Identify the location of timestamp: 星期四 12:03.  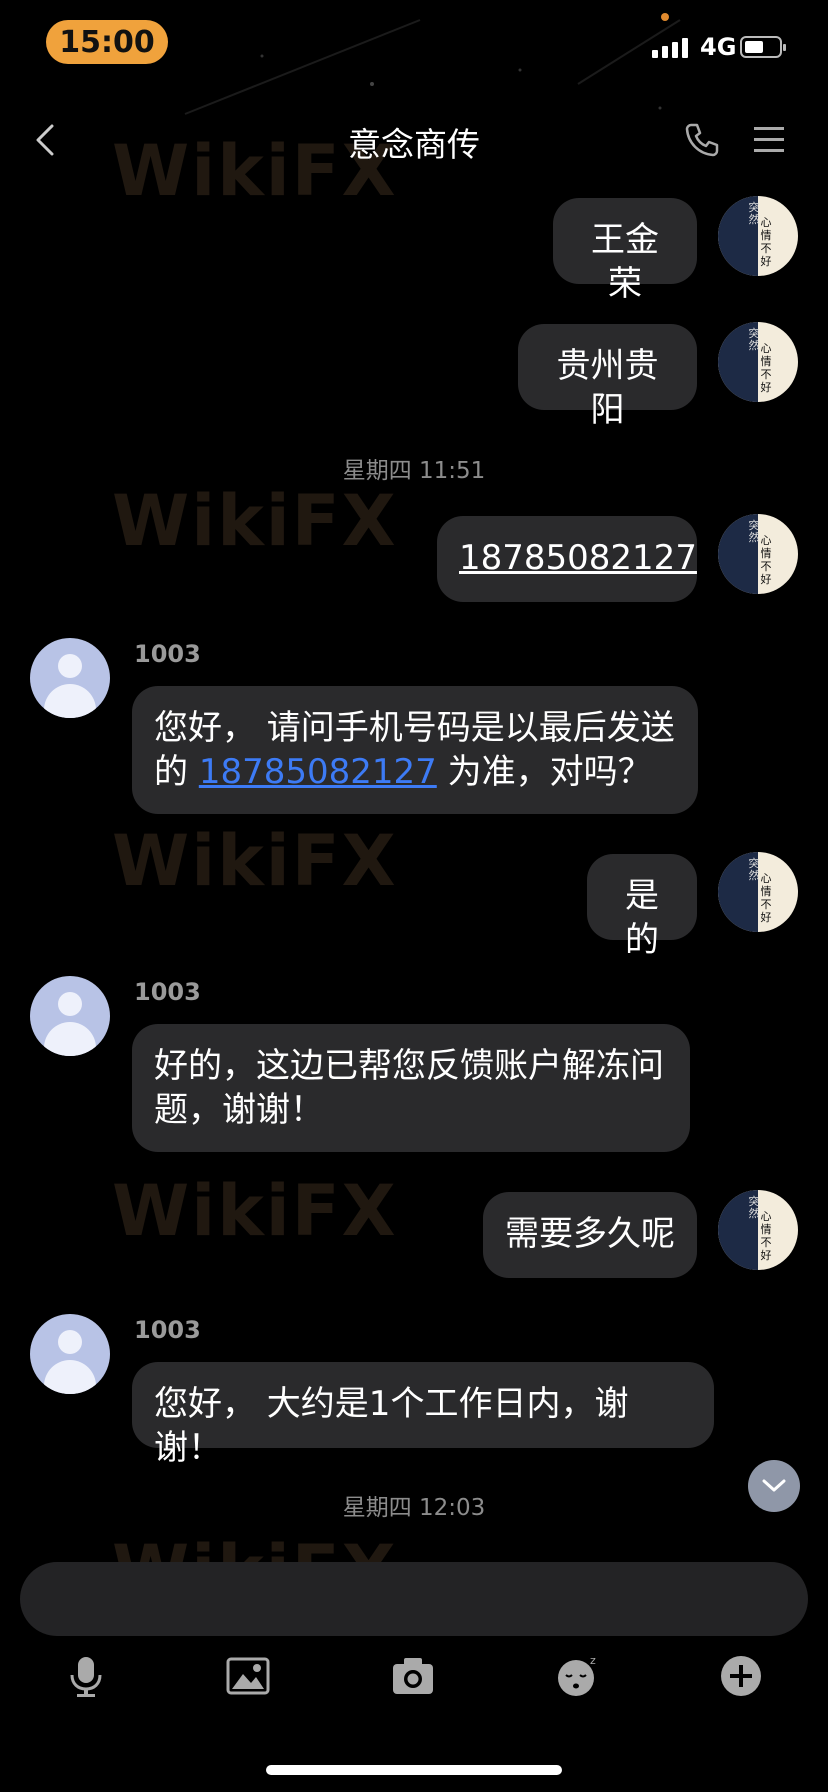
(414, 1508).